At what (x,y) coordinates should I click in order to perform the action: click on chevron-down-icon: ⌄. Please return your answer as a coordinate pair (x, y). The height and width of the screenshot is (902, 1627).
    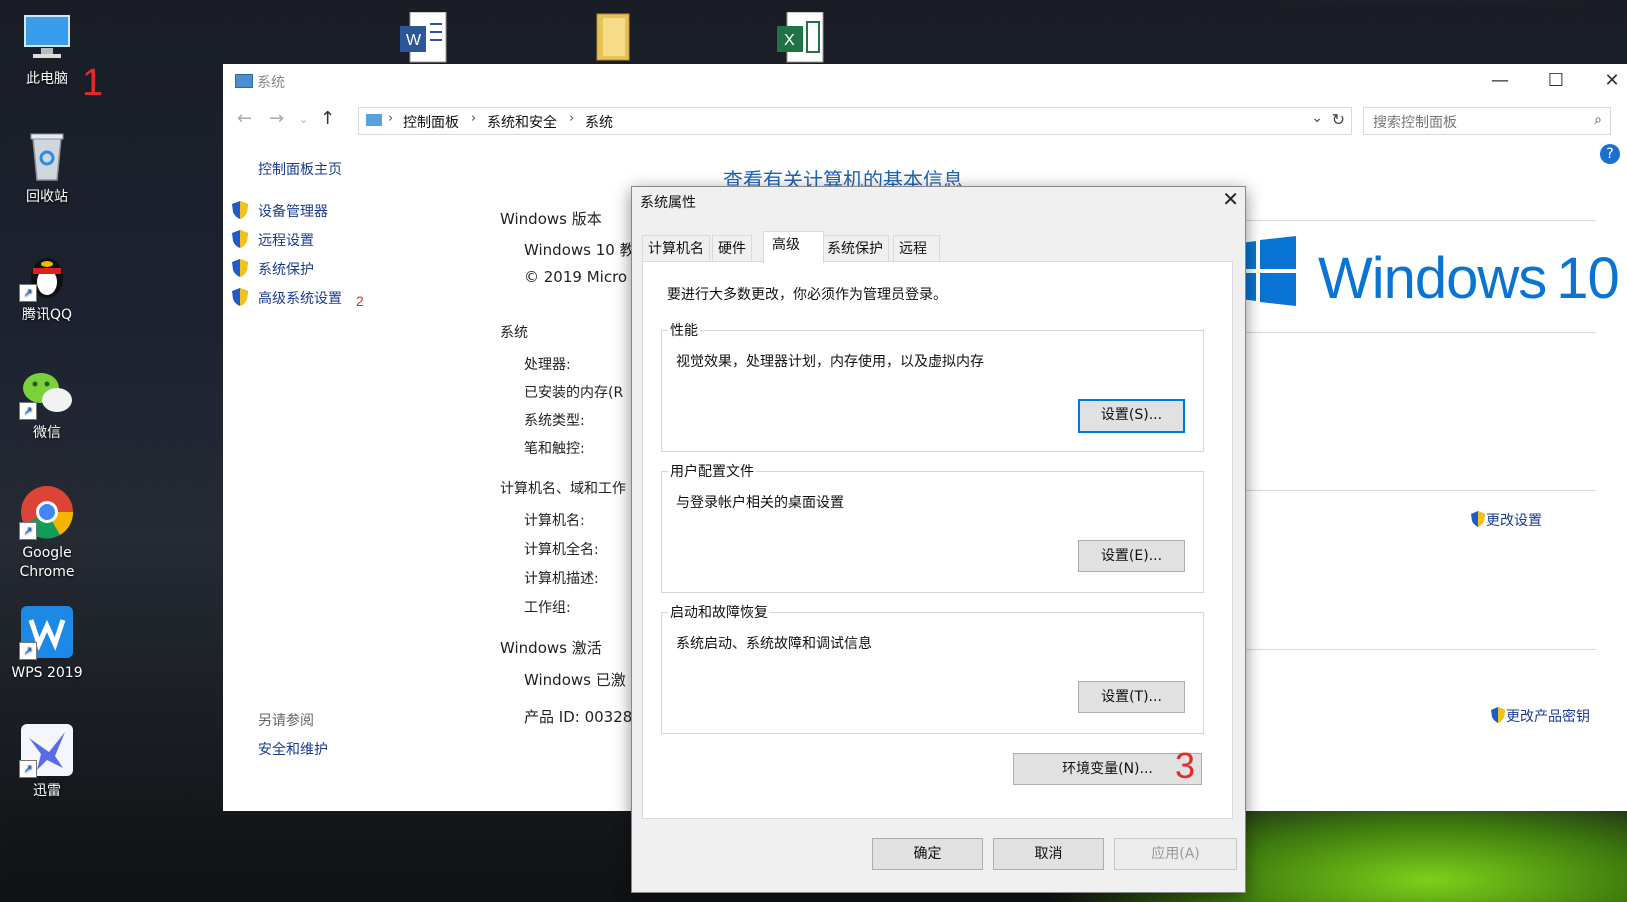
    Looking at the image, I should click on (1317, 118).